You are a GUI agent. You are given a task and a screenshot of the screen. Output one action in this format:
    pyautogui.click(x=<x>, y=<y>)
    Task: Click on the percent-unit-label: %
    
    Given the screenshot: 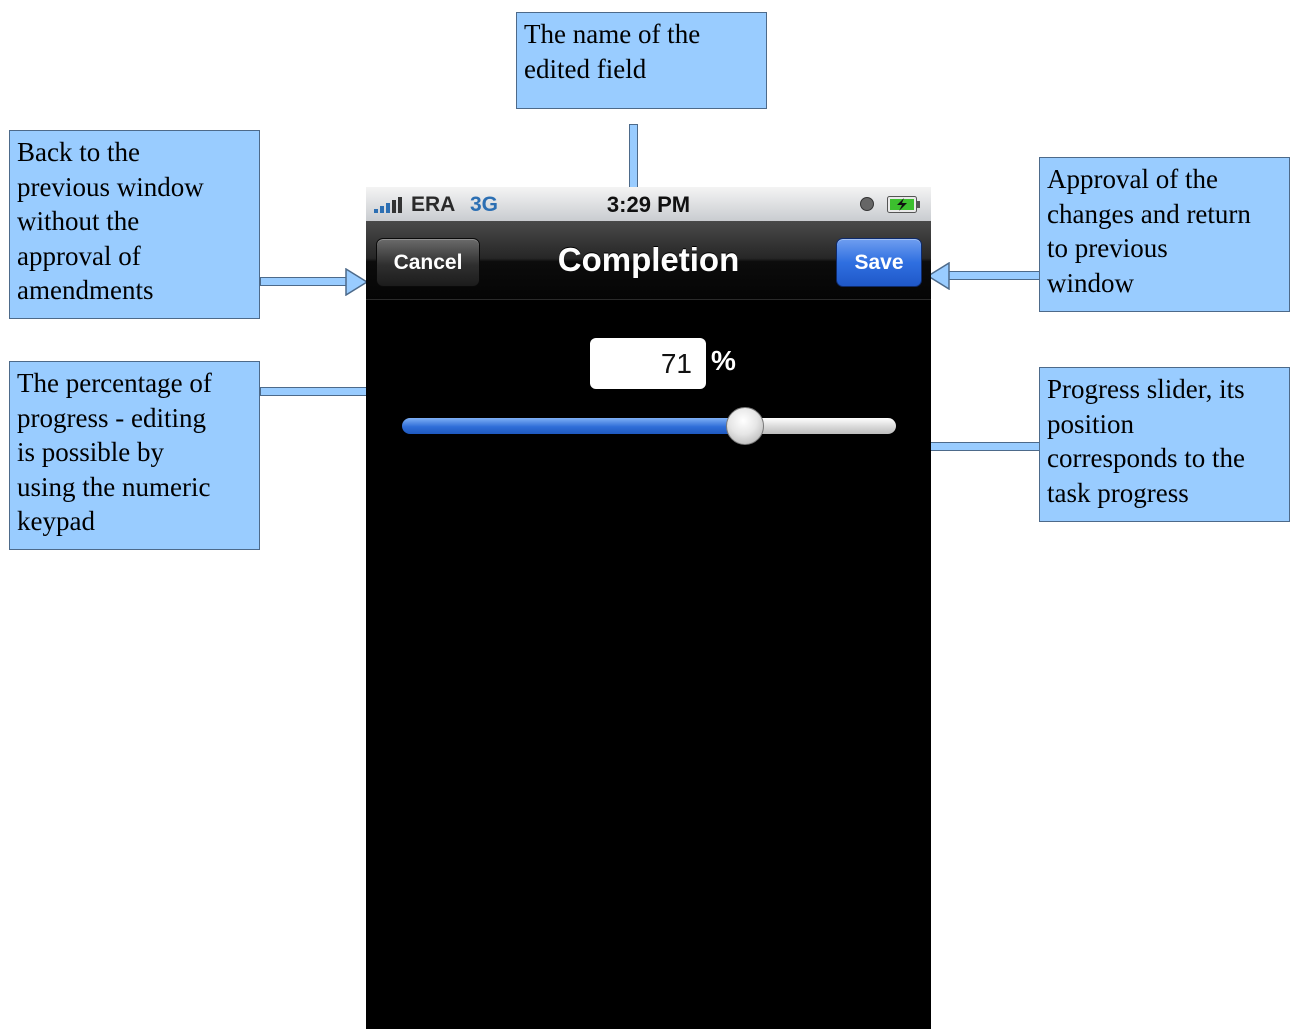 What is the action you would take?
    pyautogui.click(x=723, y=360)
    